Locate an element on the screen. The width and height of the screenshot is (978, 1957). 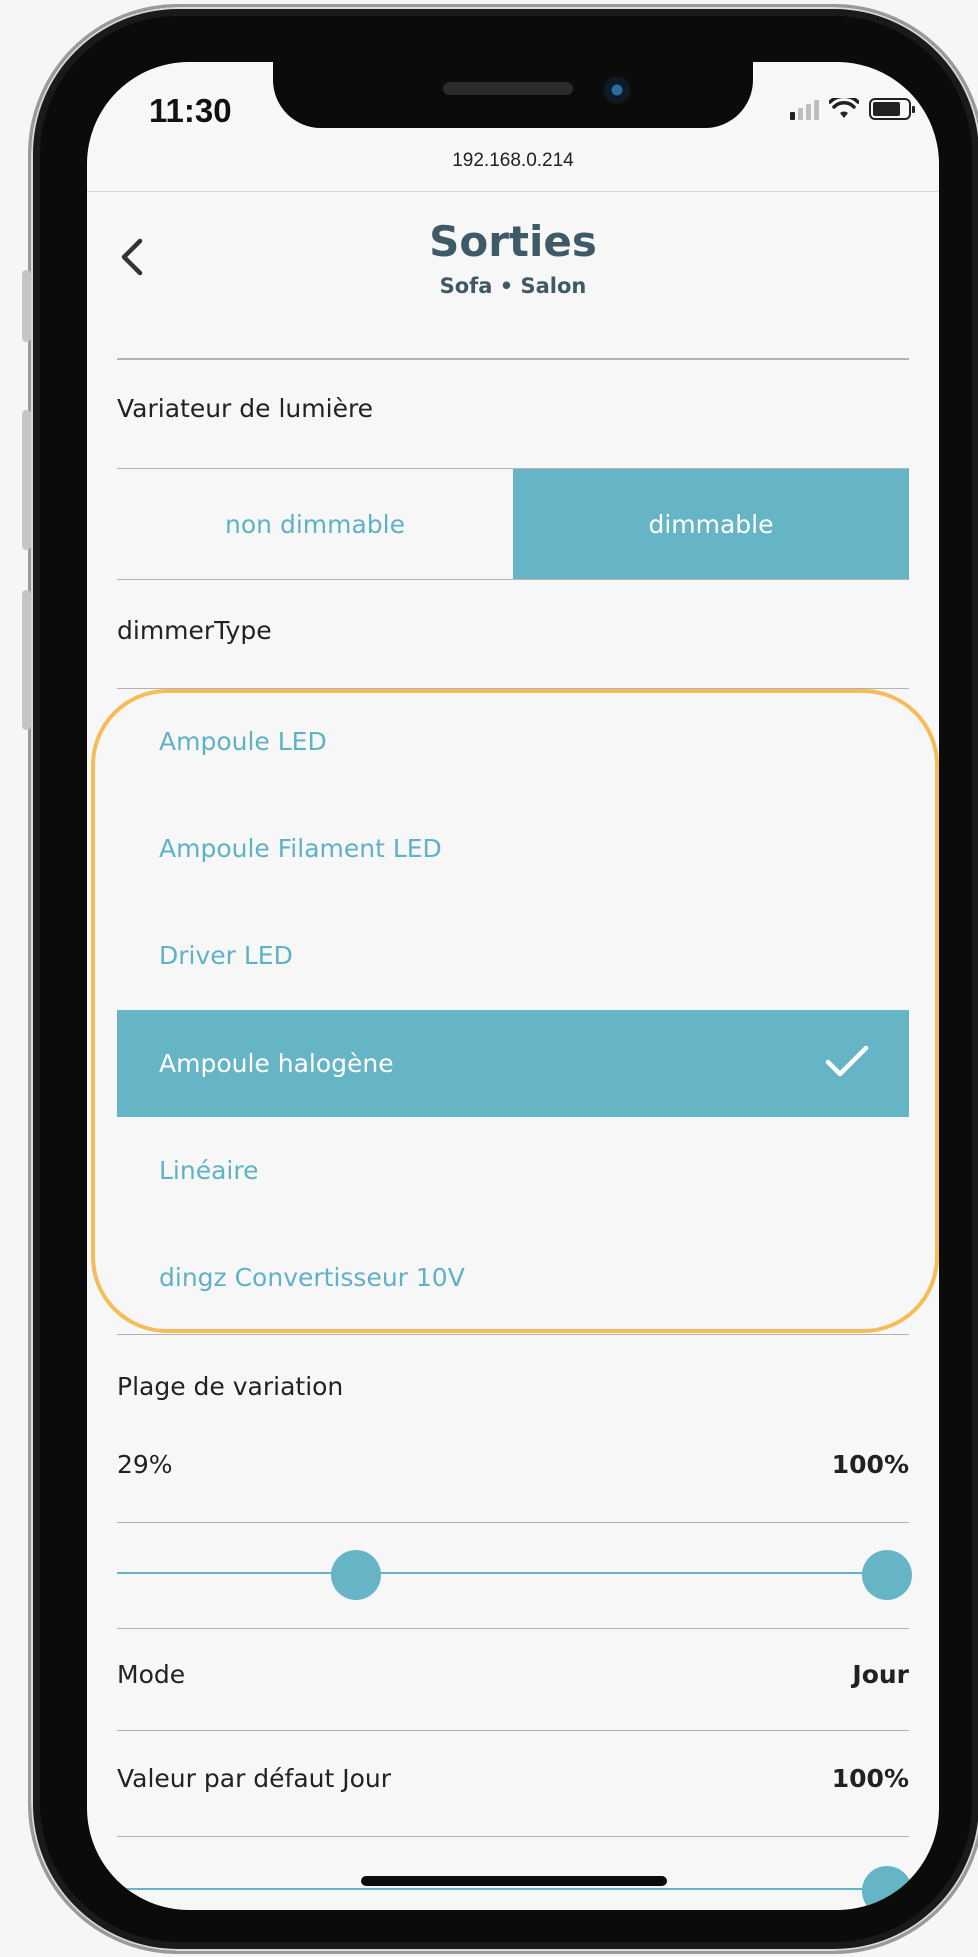
default-day-label: Valeur par défaut Jour is located at coordinates (254, 1778).